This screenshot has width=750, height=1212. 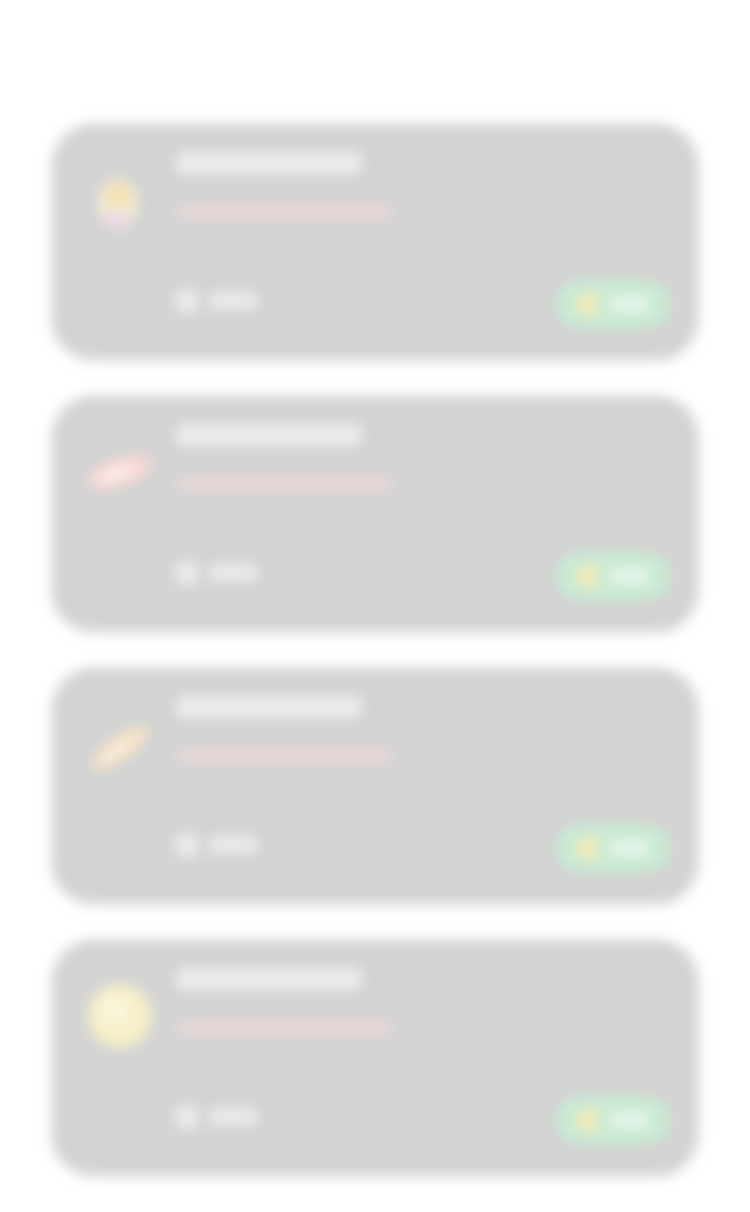 What do you see at coordinates (120, 1016) in the screenshot?
I see `cookie-icon` at bounding box center [120, 1016].